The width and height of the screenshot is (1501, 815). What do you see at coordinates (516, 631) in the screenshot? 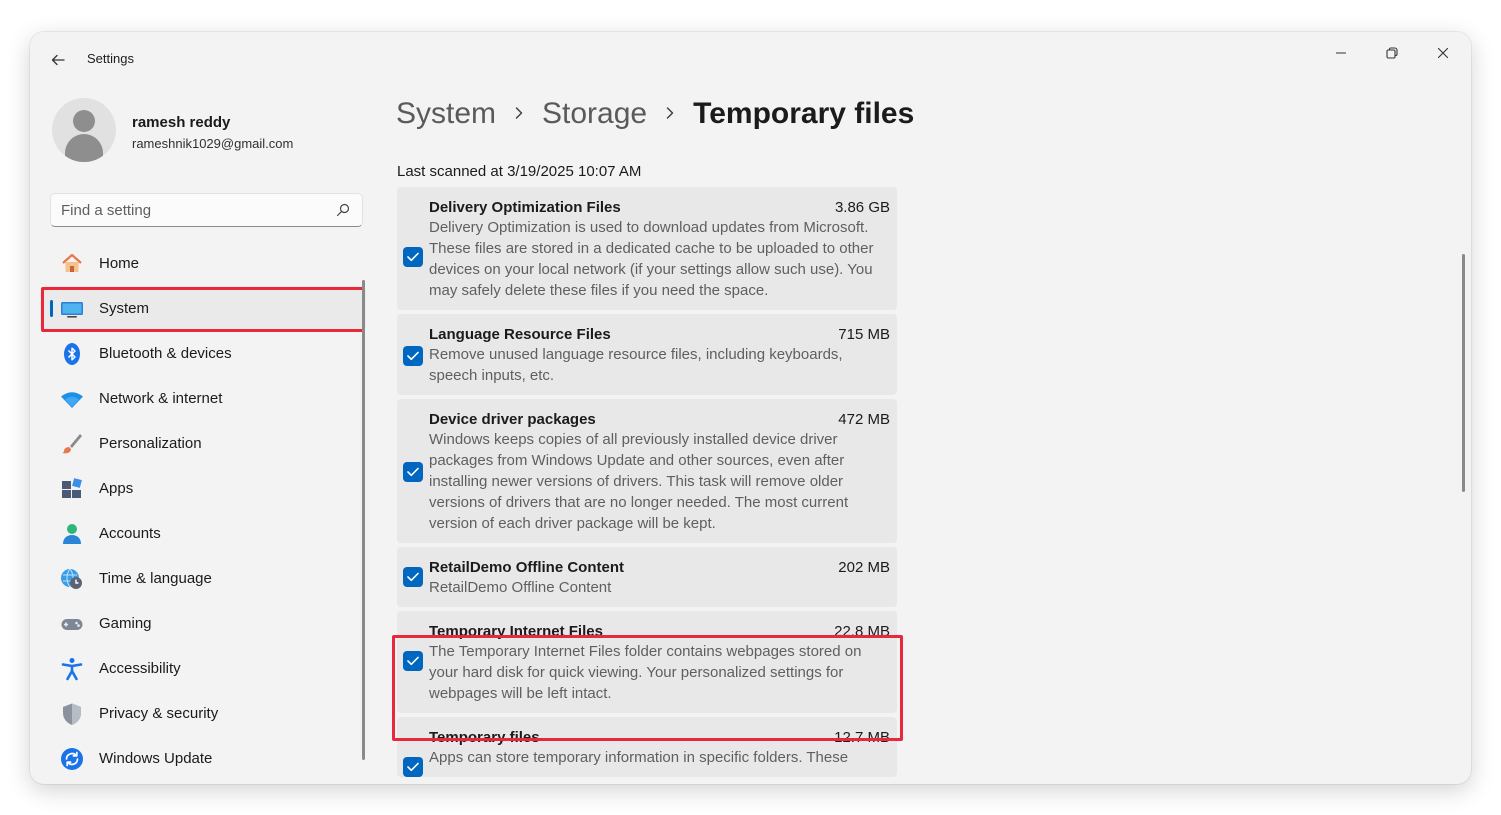
I see `item-title: Temporary Internet Files` at bounding box center [516, 631].